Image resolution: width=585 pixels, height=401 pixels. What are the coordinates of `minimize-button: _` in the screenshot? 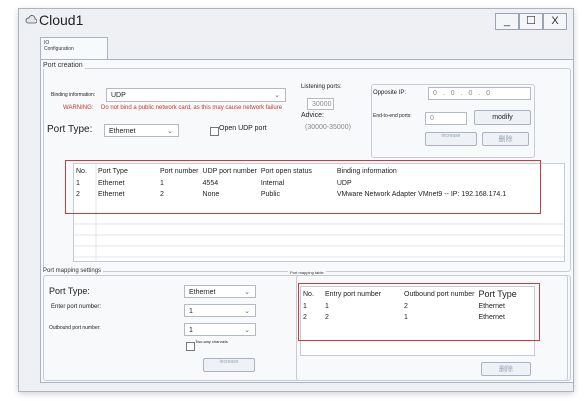 It's located at (507, 21).